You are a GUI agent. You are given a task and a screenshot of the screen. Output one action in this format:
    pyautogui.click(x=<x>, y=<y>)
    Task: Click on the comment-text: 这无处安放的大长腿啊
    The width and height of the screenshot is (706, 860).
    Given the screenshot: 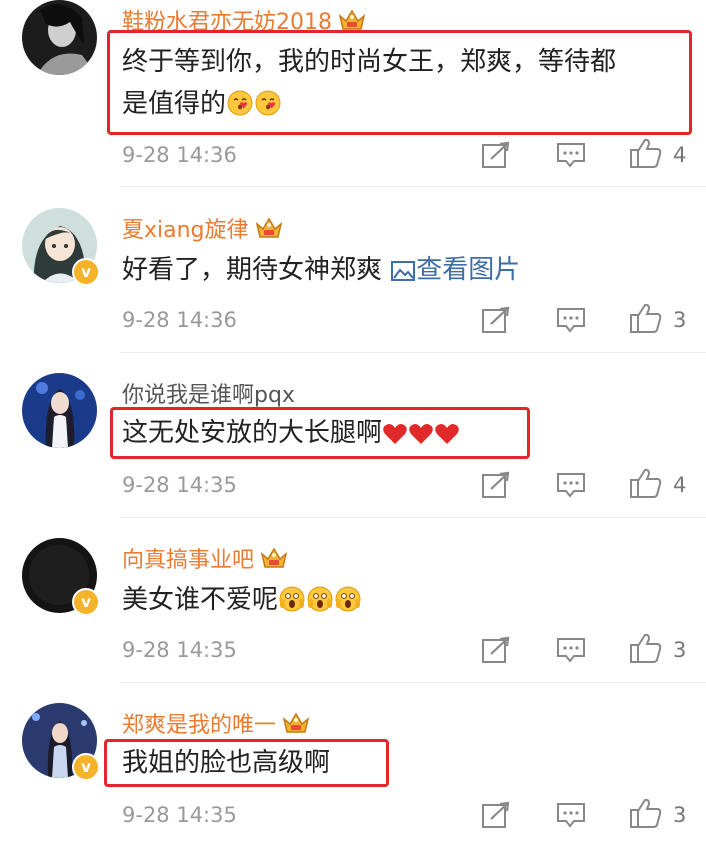 What is the action you would take?
    pyautogui.click(x=291, y=433)
    